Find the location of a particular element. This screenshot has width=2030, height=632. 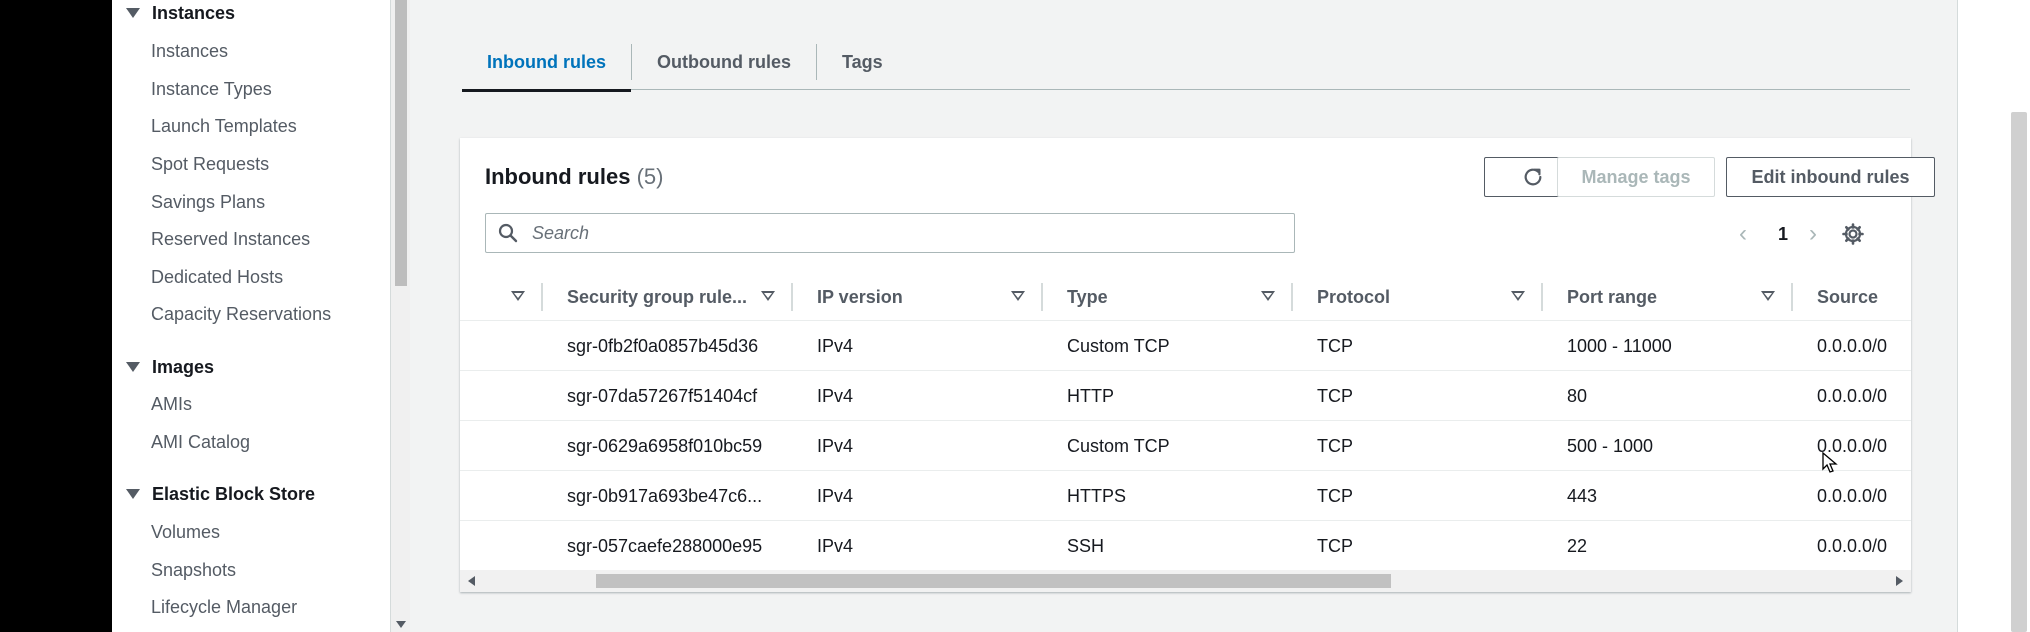

port-range-cell: 22 is located at coordinates (1577, 546).